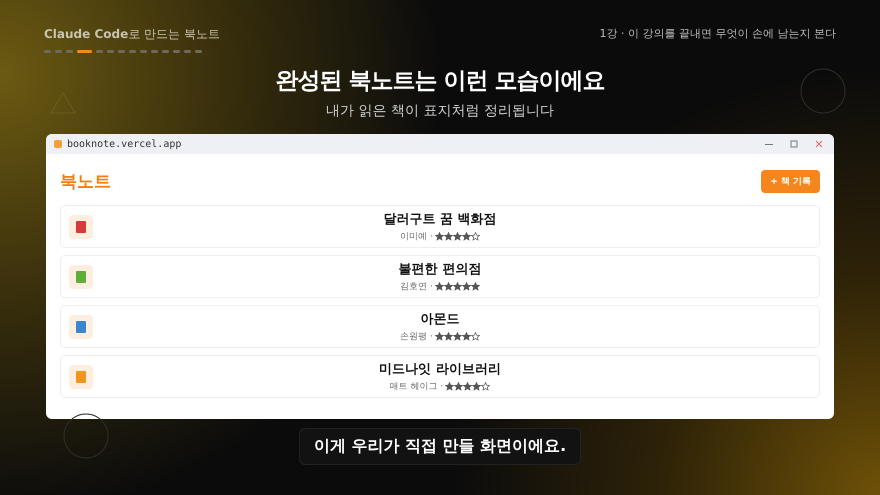 Image resolution: width=880 pixels, height=495 pixels. What do you see at coordinates (85, 182) in the screenshot?
I see `app-title: 북노트` at bounding box center [85, 182].